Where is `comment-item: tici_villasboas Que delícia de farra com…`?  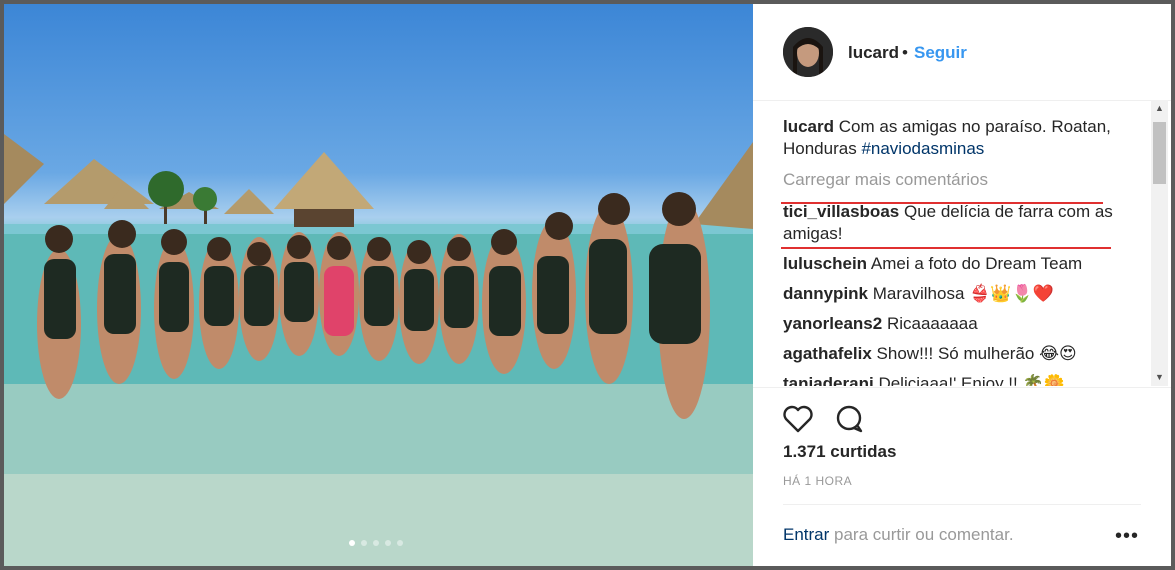 comment-item: tici_villasboas Que delícia de farra com… is located at coordinates (963, 223).